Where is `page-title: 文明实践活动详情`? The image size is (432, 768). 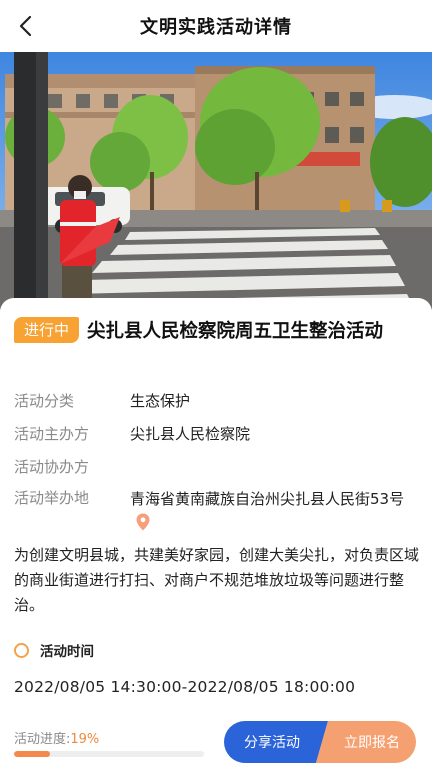 page-title: 文明实践活动详情 is located at coordinates (216, 27).